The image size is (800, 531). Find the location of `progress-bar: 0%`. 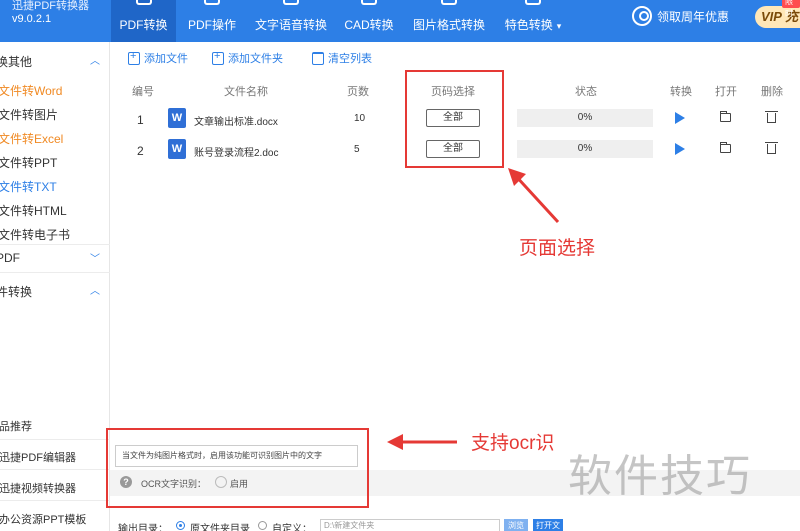

progress-bar: 0% is located at coordinates (585, 118).